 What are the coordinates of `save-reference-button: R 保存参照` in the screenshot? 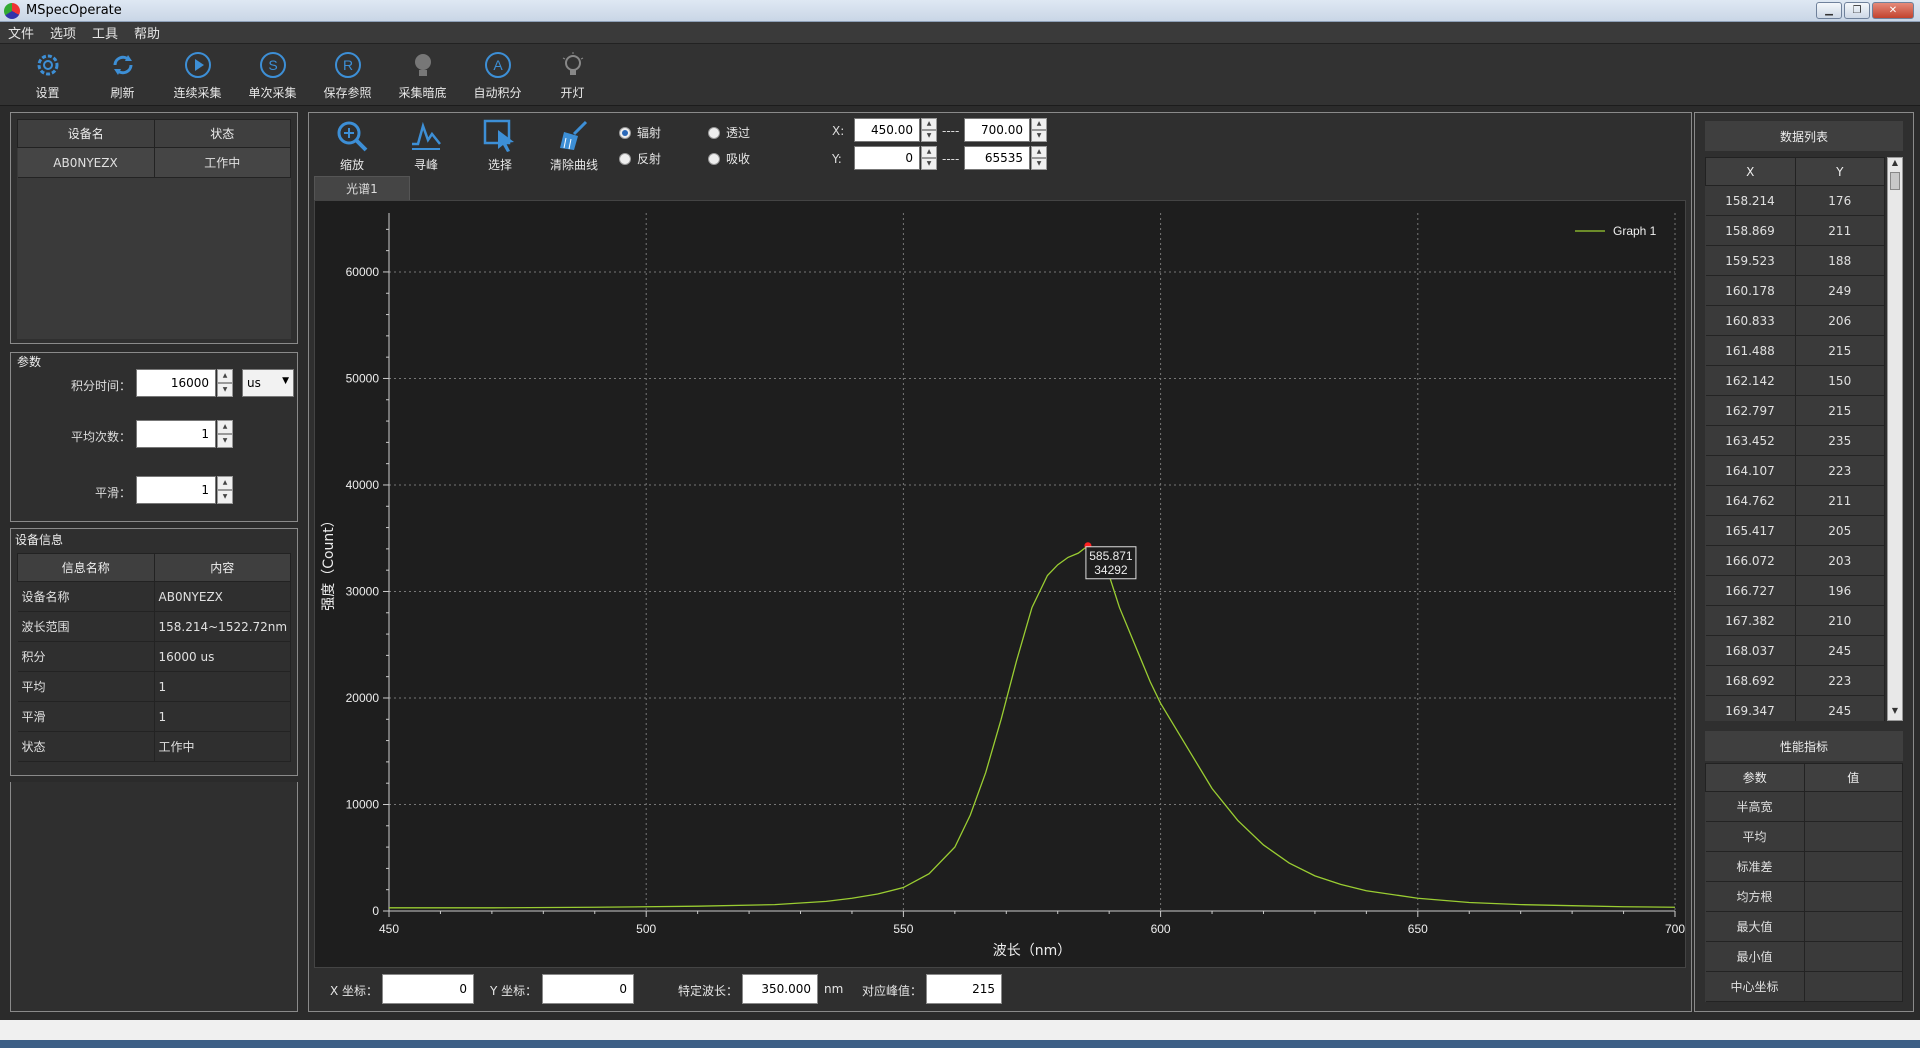 It's located at (347, 75).